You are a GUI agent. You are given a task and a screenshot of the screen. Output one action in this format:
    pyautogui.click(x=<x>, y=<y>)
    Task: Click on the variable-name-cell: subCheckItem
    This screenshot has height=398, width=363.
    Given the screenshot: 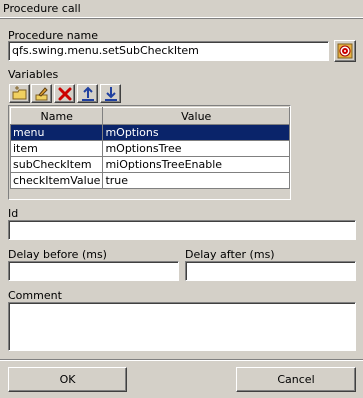 What is the action you would take?
    pyautogui.click(x=56, y=164)
    